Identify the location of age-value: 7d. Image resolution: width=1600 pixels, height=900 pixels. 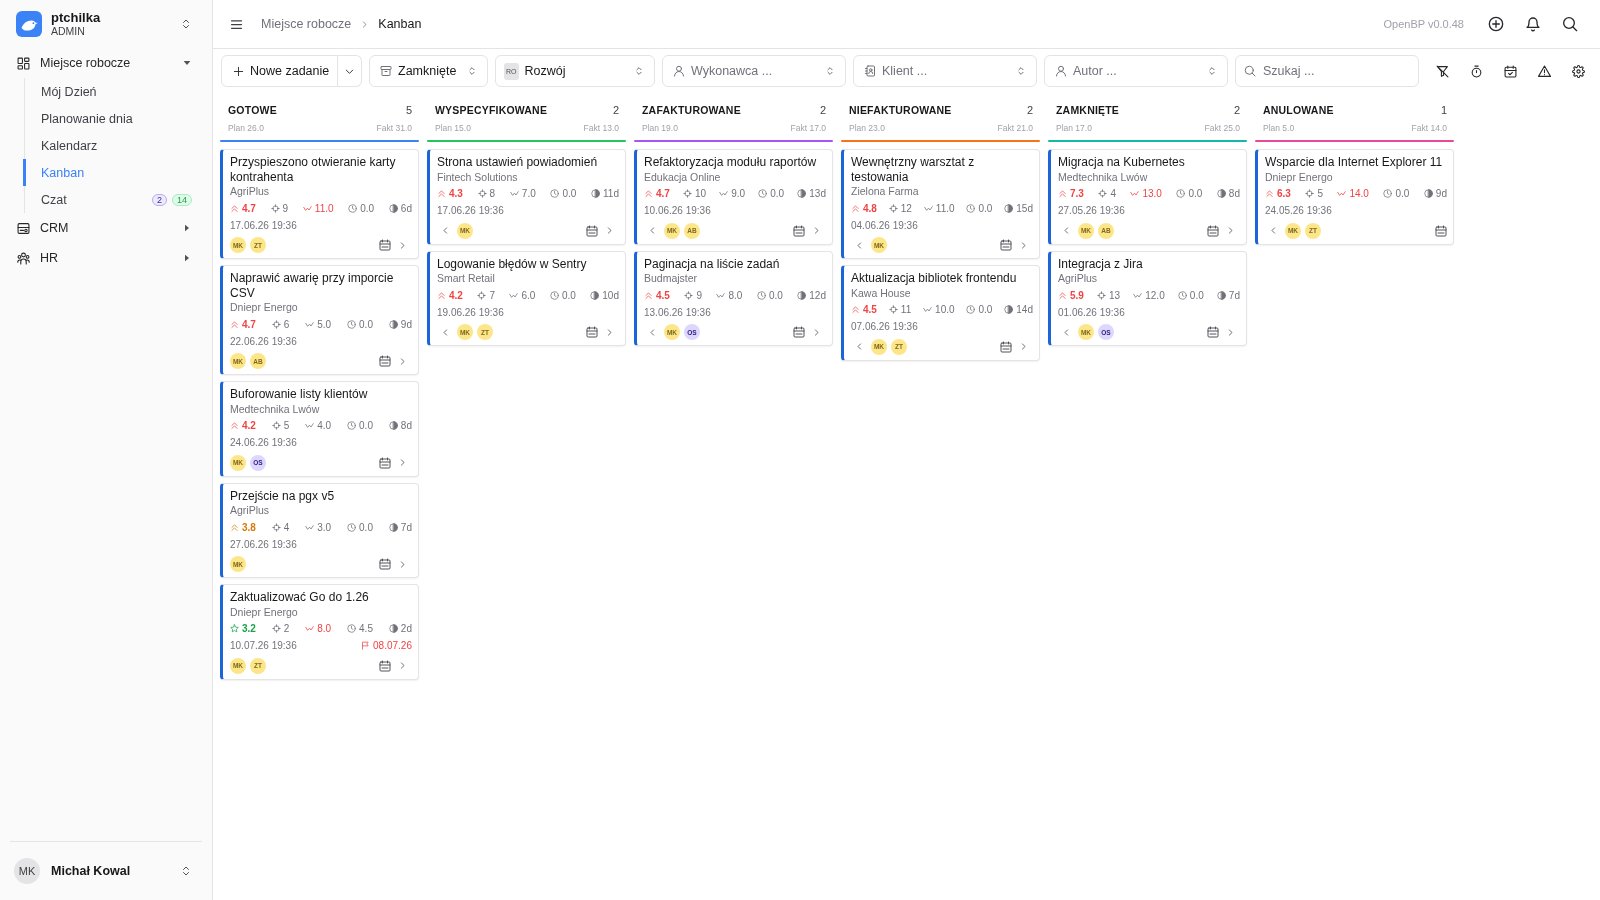
(1234, 295).